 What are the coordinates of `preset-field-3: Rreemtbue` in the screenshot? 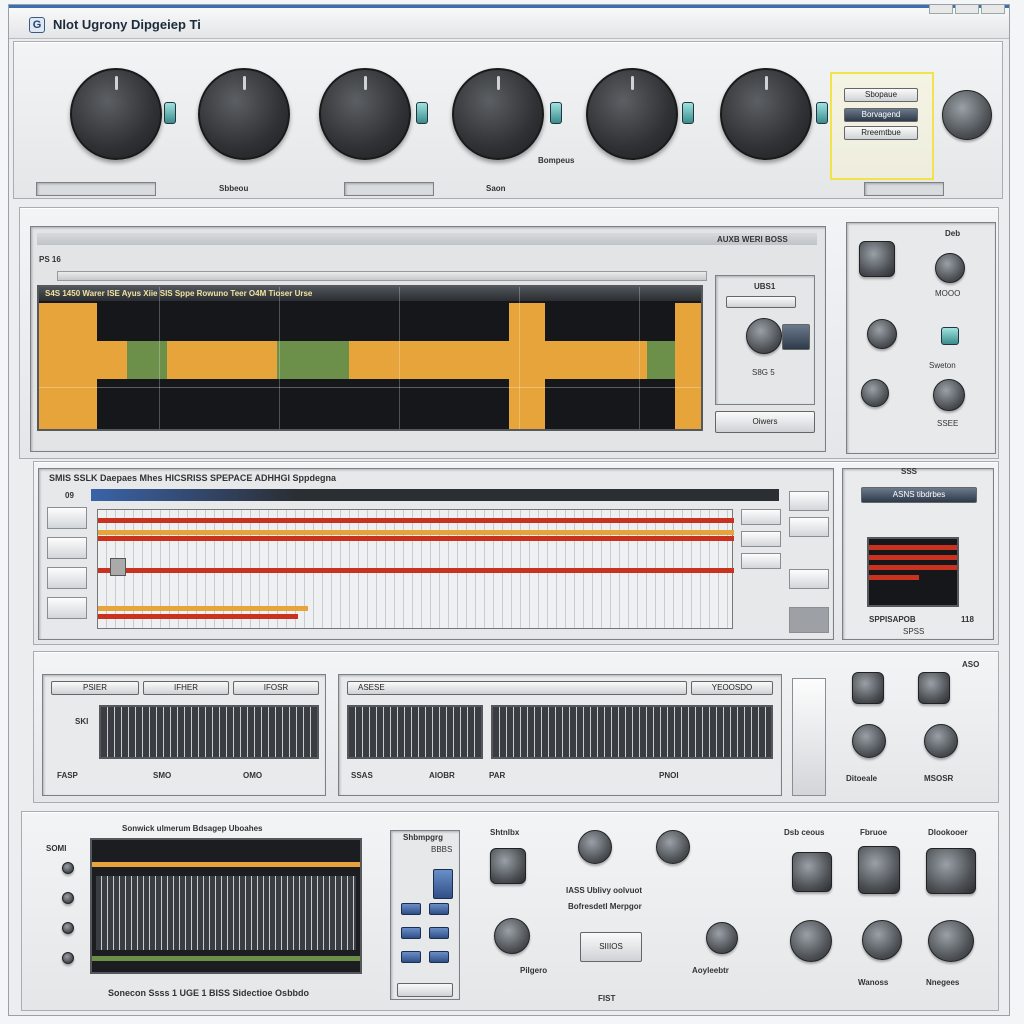 It's located at (881, 133).